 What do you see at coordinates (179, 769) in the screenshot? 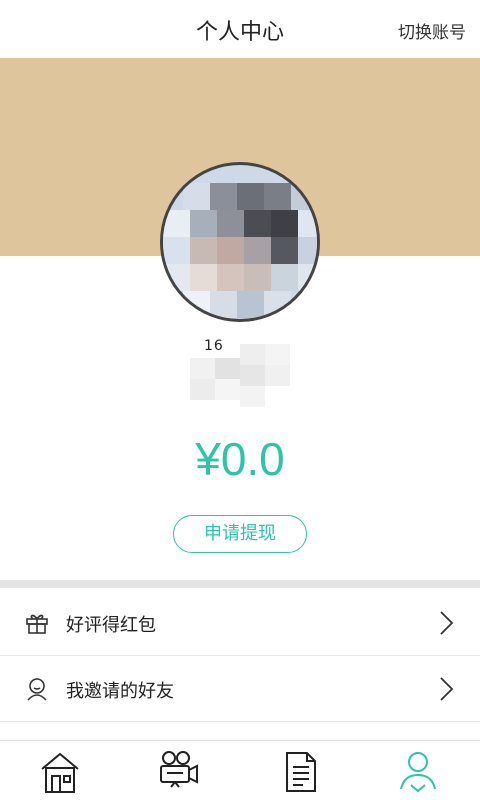
I see `movie-camera-icon` at bounding box center [179, 769].